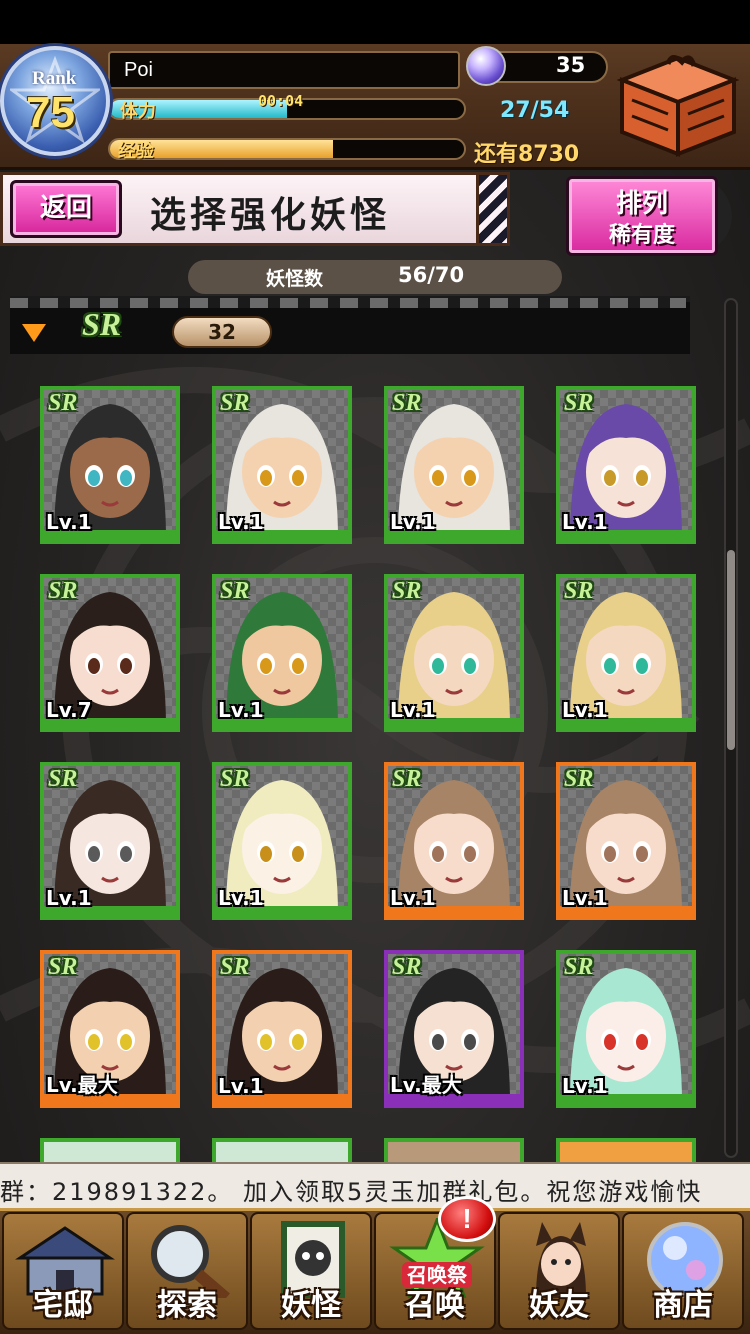 The height and width of the screenshot is (1334, 750). I want to click on nav-label: 宅邸, so click(63, 1305).